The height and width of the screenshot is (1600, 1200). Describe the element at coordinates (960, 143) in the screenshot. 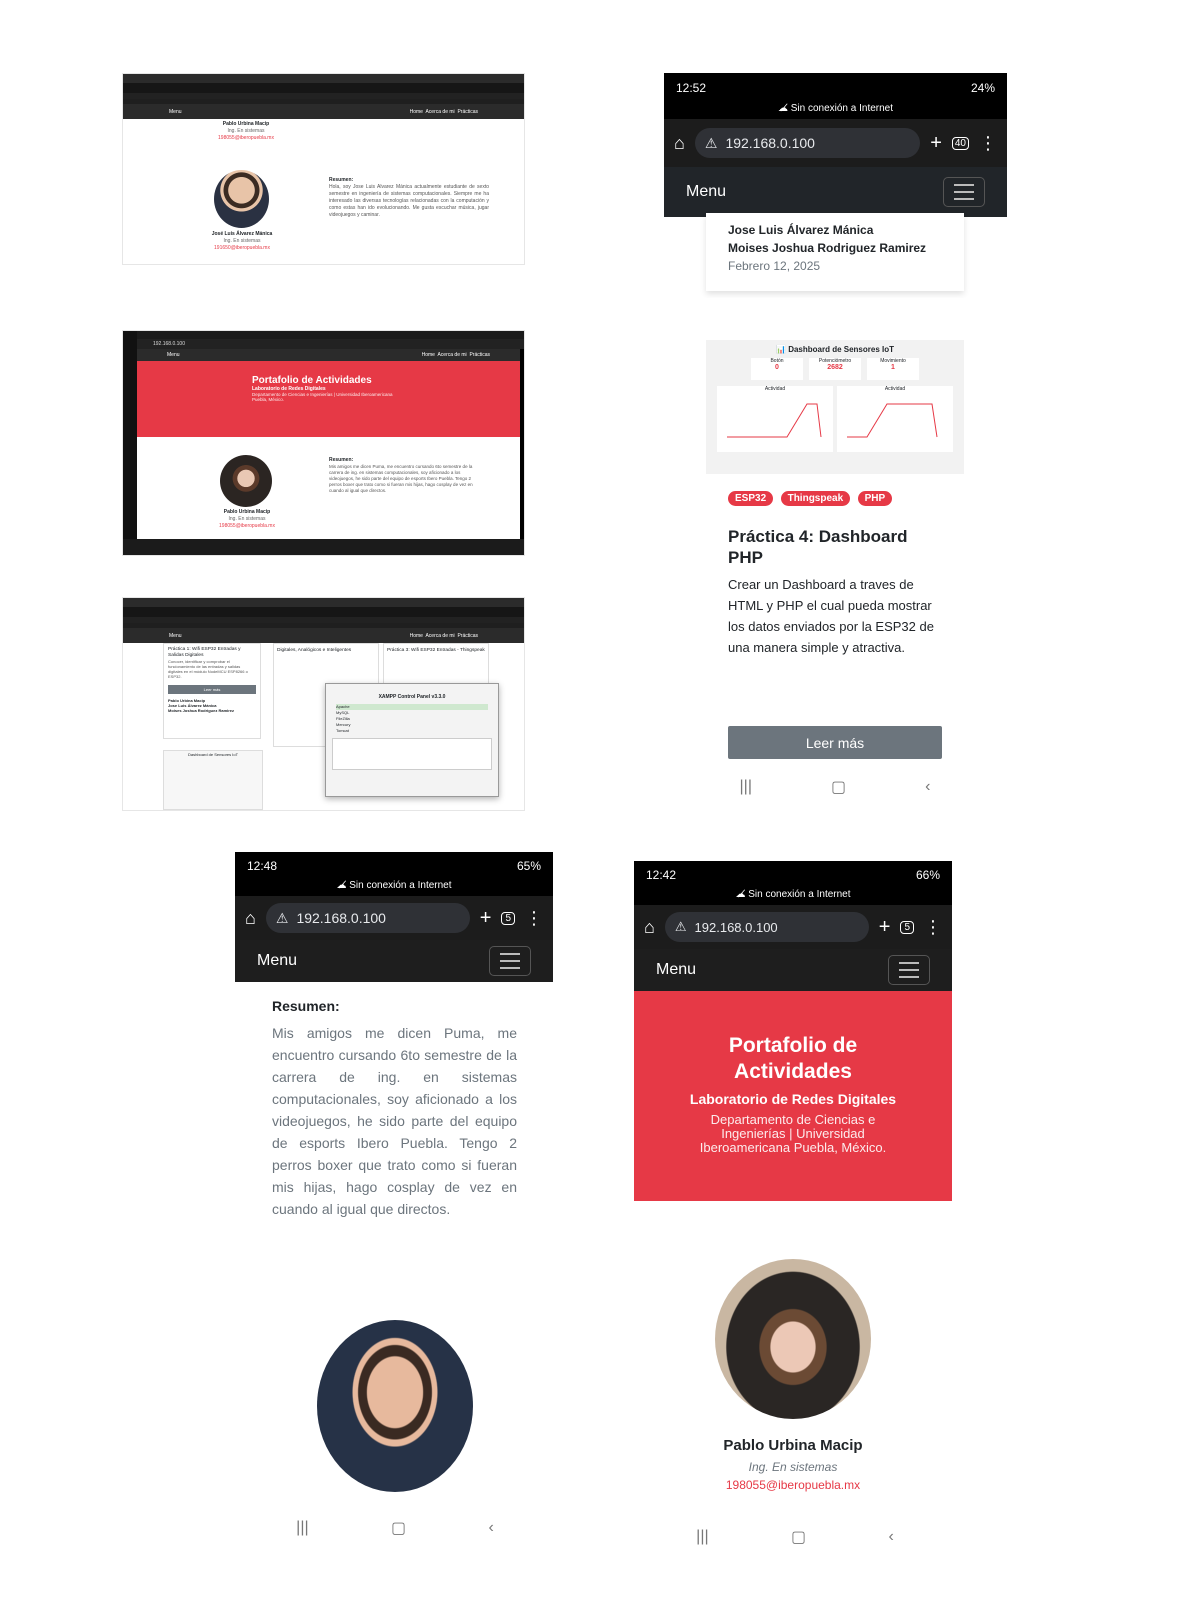

I see `tab-count: 40` at that location.